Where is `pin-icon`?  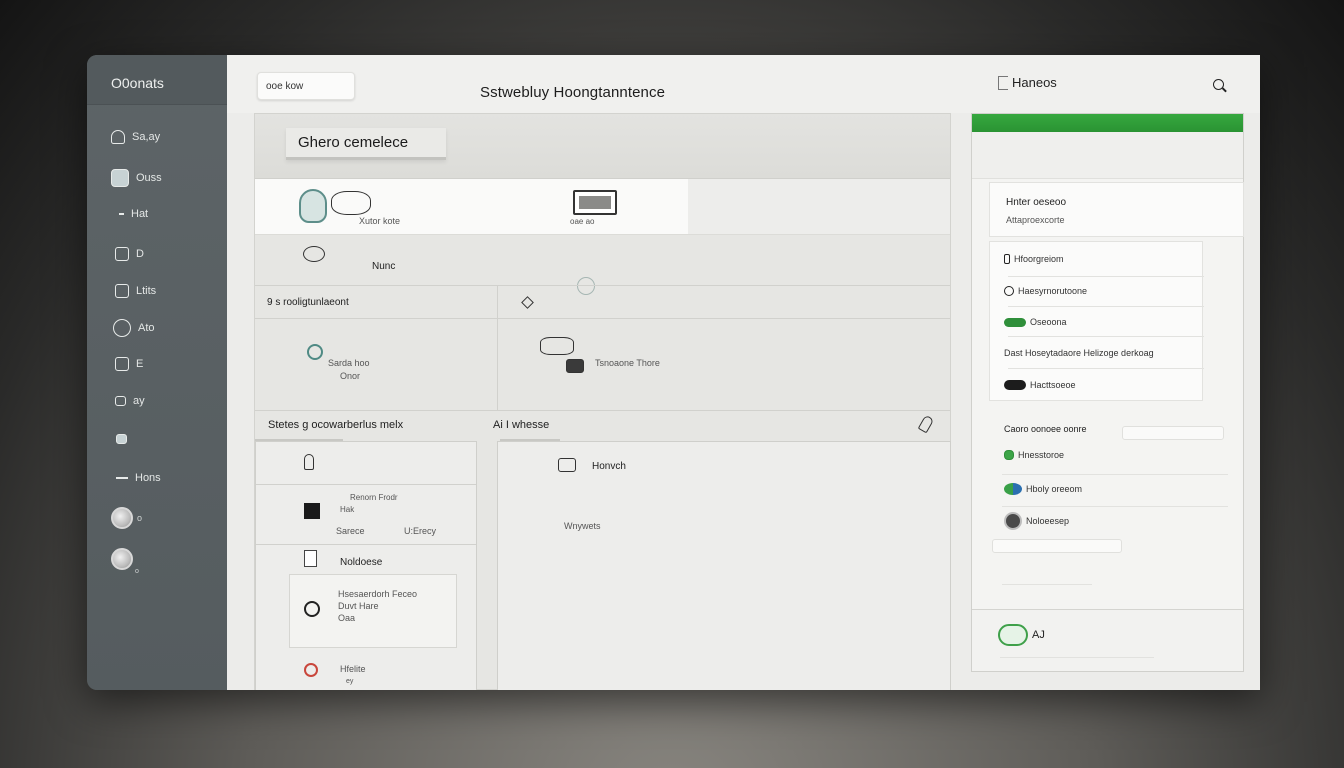
pin-icon is located at coordinates (926, 424).